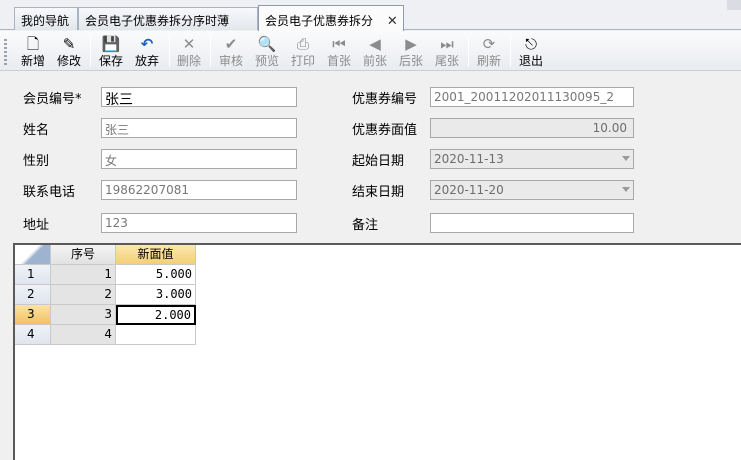 This screenshot has width=741, height=460. I want to click on print-button: ⎙ 打印, so click(303, 51).